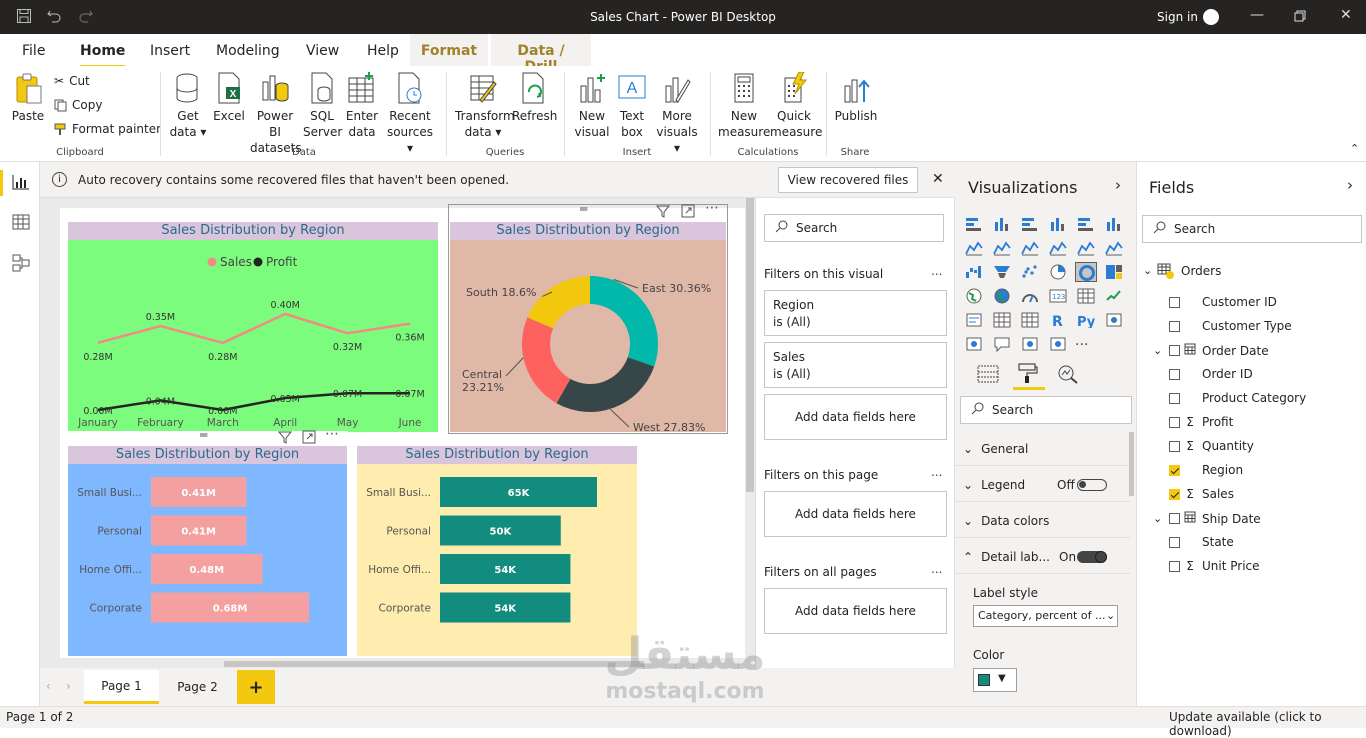  Describe the element at coordinates (1131, 464) in the screenshot. I see `format-pane-scrollbar` at that location.